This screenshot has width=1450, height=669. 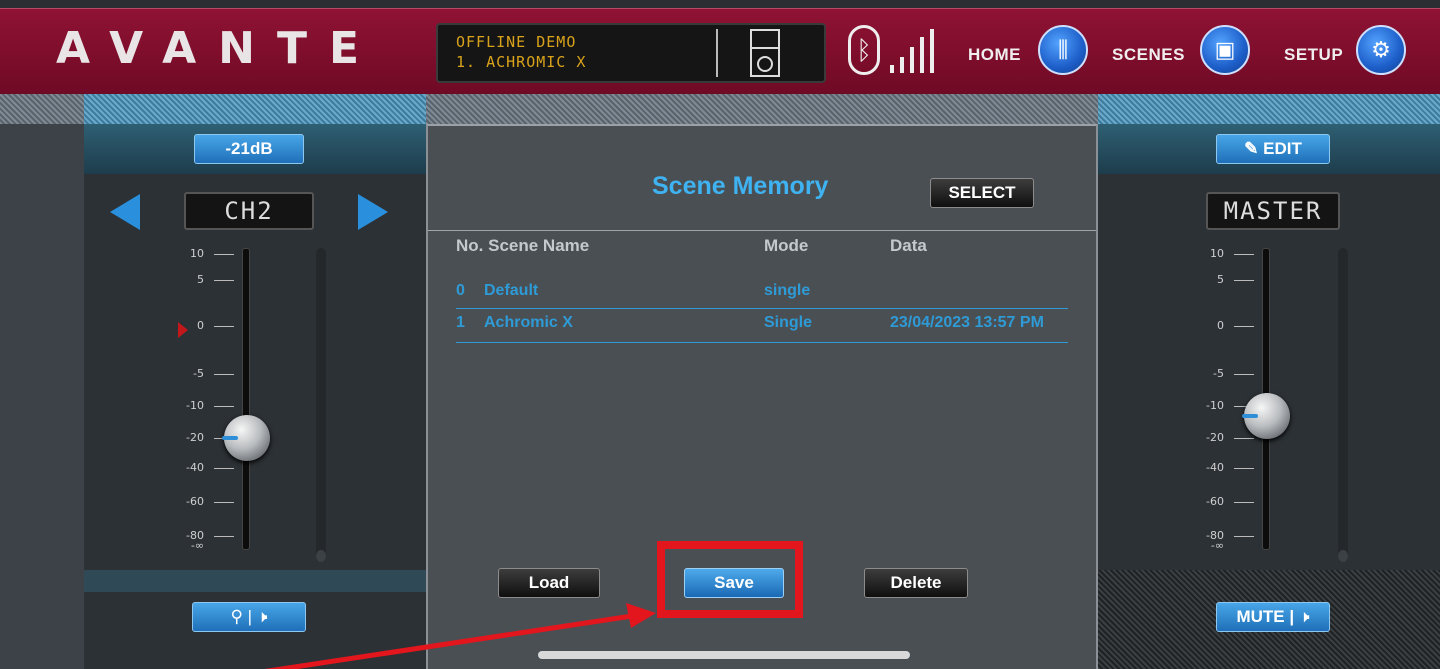 What do you see at coordinates (1445, 334) in the screenshot?
I see `right-edge` at bounding box center [1445, 334].